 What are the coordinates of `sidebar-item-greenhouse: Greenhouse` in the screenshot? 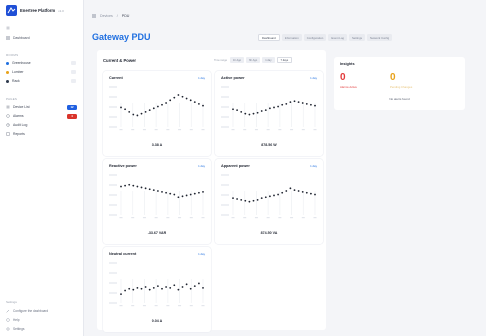 It's located at (42, 63).